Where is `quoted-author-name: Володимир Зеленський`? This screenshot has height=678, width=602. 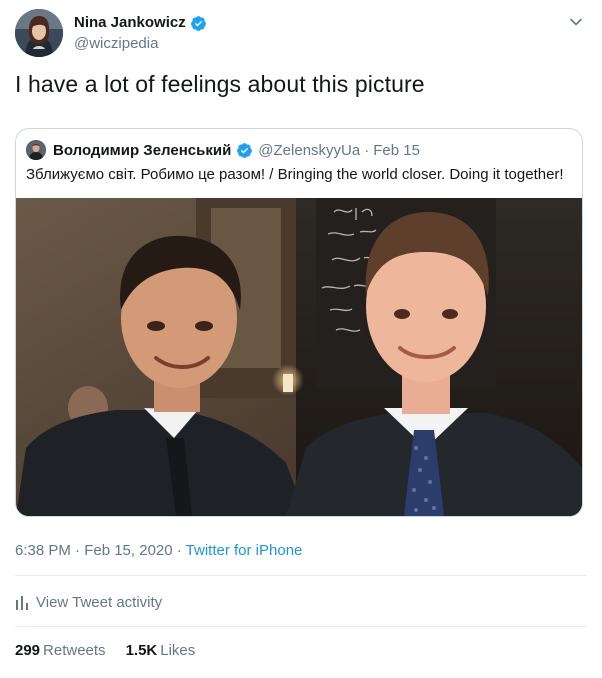 quoted-author-name: Володимир Зеленський is located at coordinates (142, 150).